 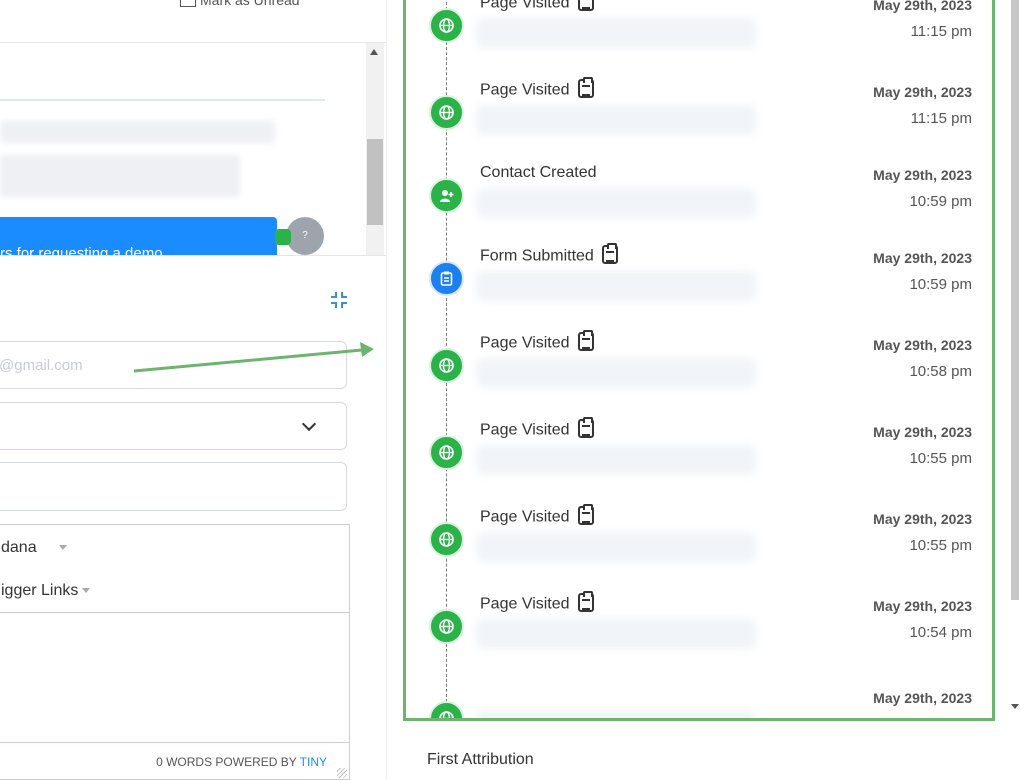 I want to click on timeline-event: Contact Created May 29th, 2023 10:59 pm, so click(x=699, y=207).